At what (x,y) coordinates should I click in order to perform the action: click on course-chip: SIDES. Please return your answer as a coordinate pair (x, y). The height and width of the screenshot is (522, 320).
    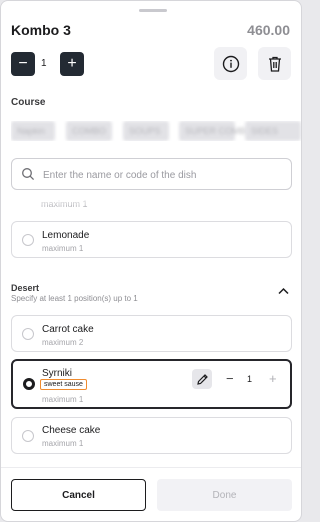
    Looking at the image, I should click on (273, 131).